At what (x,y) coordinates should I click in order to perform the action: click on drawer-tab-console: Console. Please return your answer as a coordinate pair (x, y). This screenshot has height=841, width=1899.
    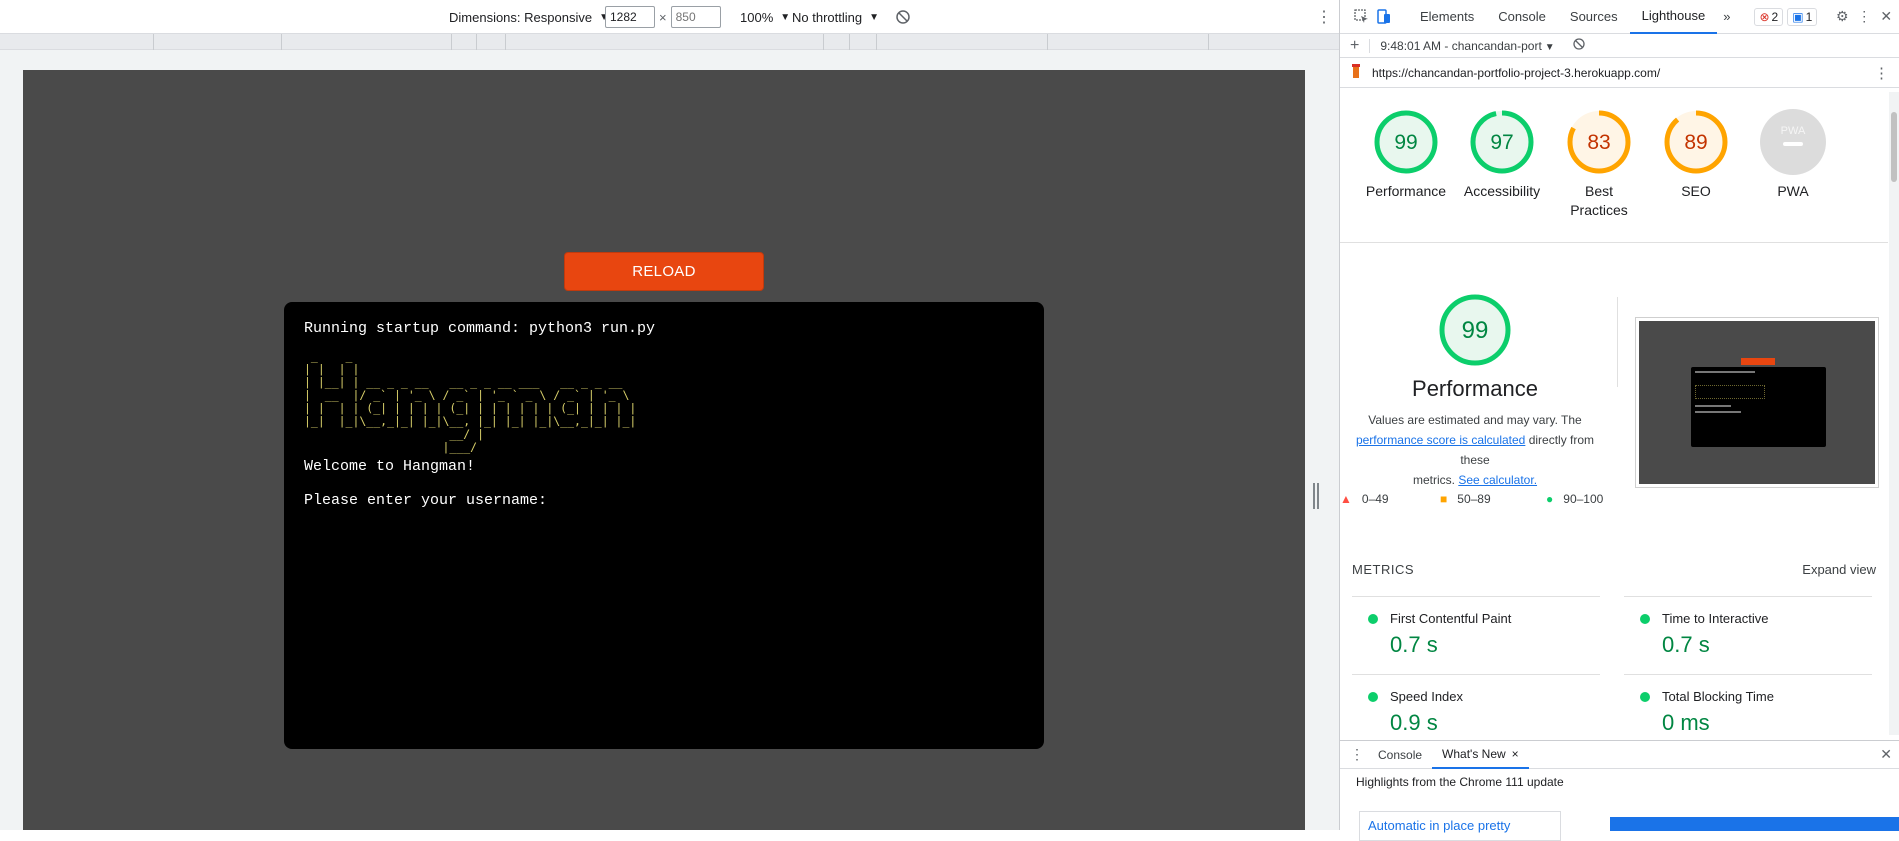
    Looking at the image, I should click on (1400, 755).